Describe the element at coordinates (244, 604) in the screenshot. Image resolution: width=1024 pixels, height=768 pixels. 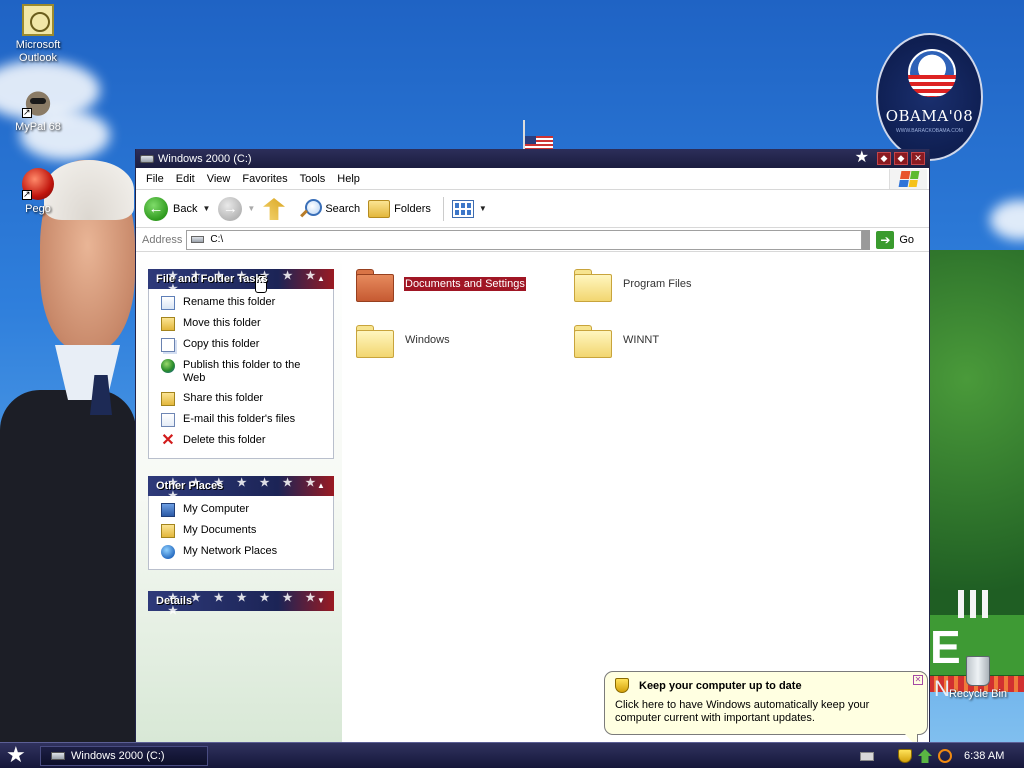
I see `stars-decoration: ★ ★ ★ ★ ★ ★ ★ ★` at that location.